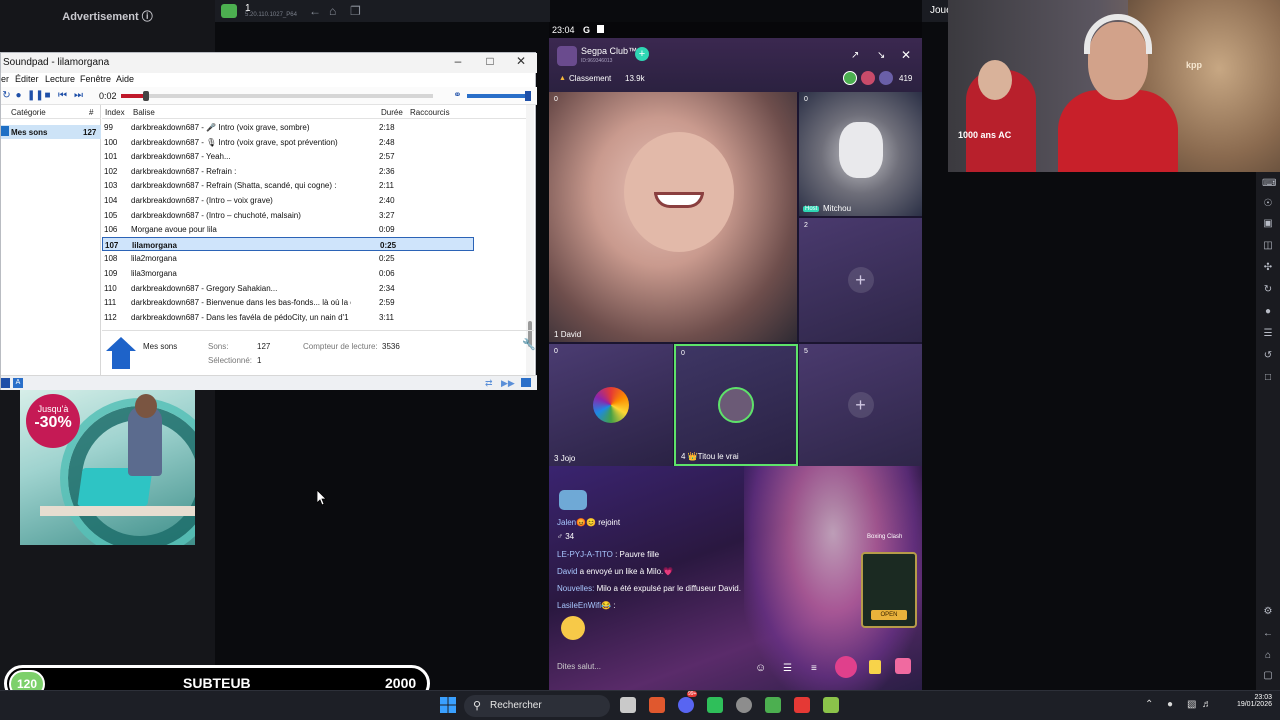 The height and width of the screenshot is (720, 1280). What do you see at coordinates (1268, 312) in the screenshot?
I see `eco-icon: ●` at bounding box center [1268, 312].